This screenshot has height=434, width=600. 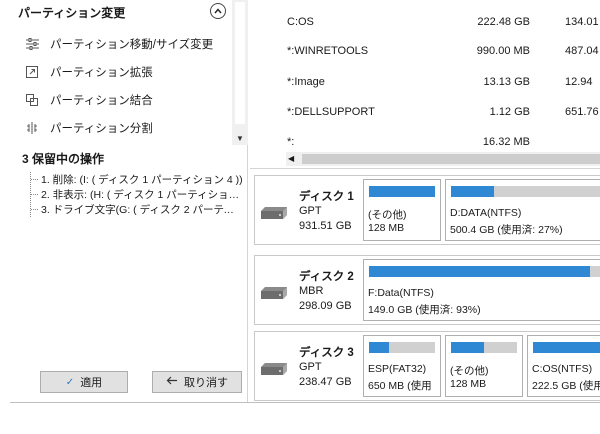 I want to click on menu-move-resize: パーティション移動/サイズ変更, so click(x=129, y=44).